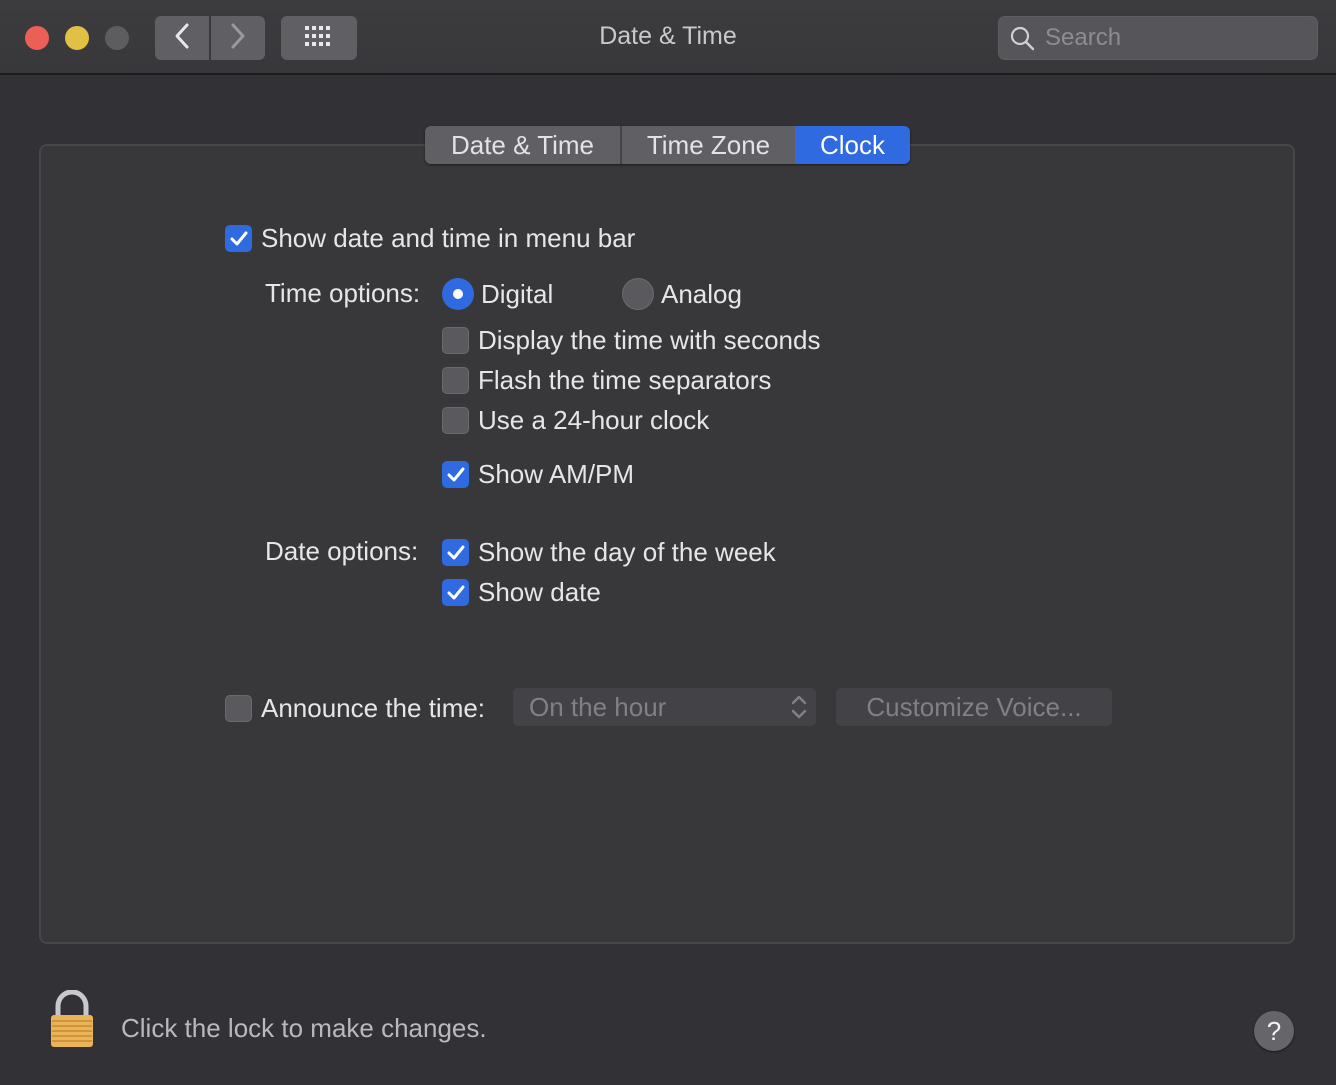 This screenshot has width=1336, height=1085. Describe the element at coordinates (539, 592) in the screenshot. I see `show-date-label: Show date` at that location.